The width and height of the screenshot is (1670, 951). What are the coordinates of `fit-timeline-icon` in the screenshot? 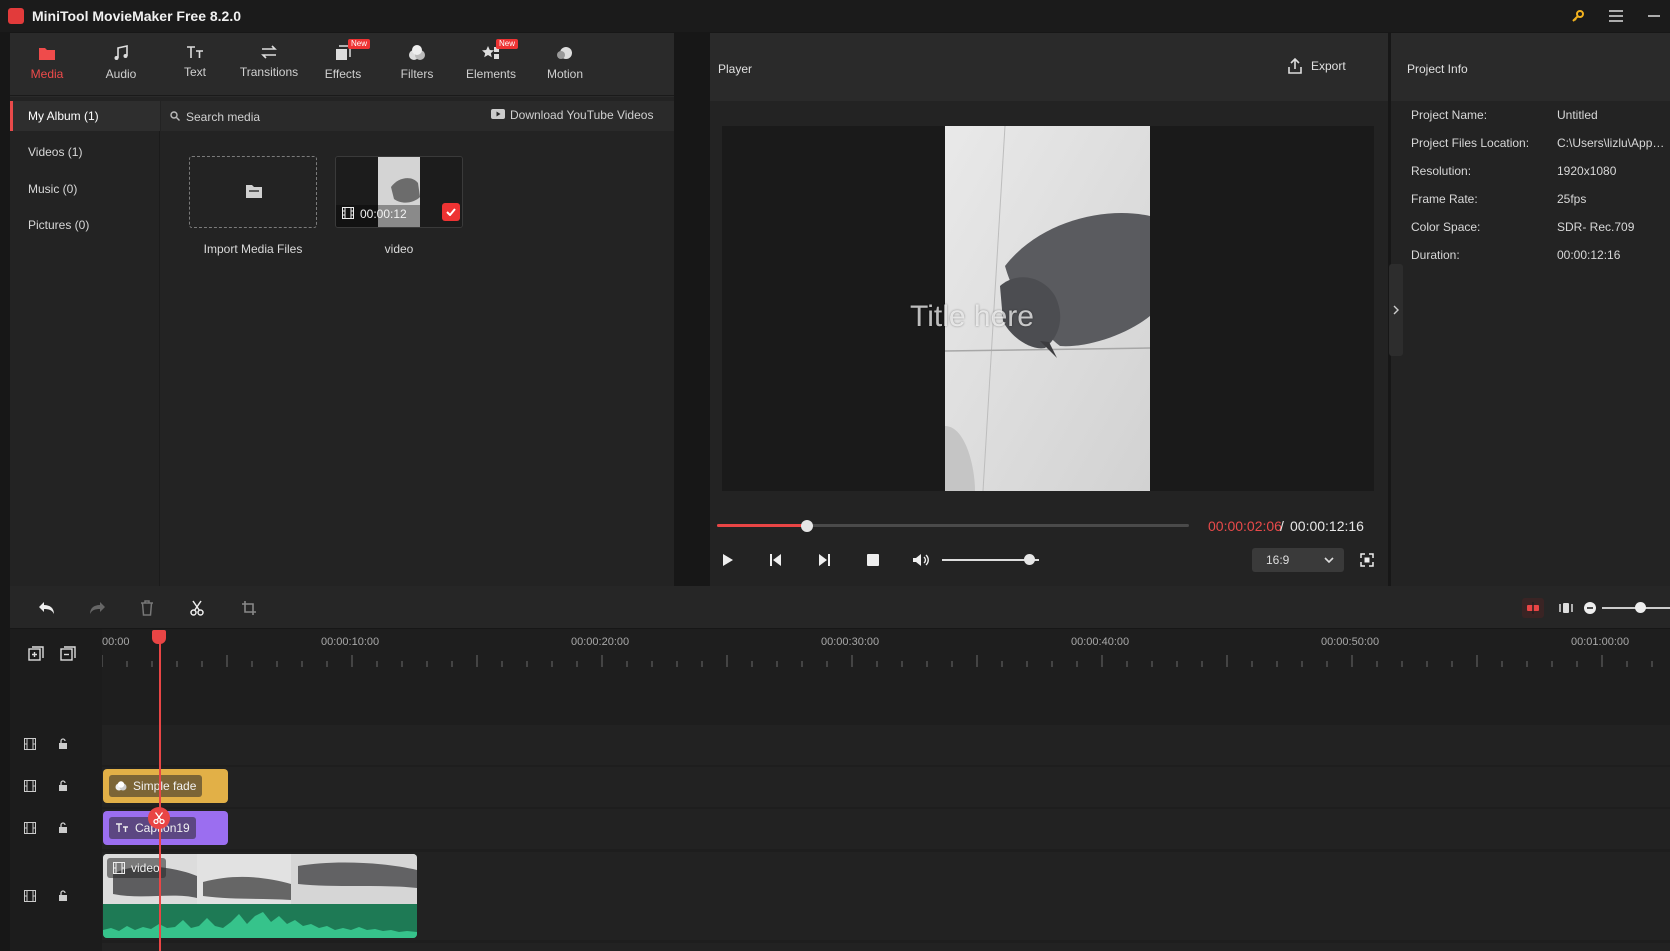 It's located at (1566, 608).